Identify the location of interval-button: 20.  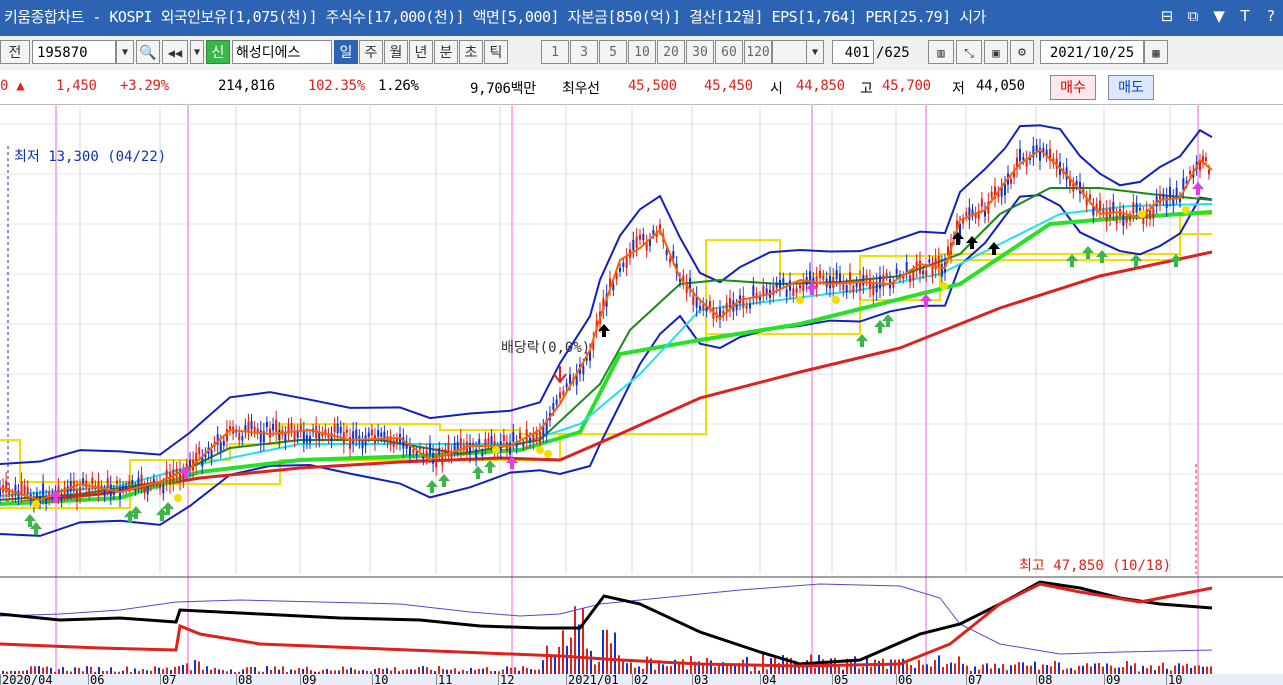
(671, 52).